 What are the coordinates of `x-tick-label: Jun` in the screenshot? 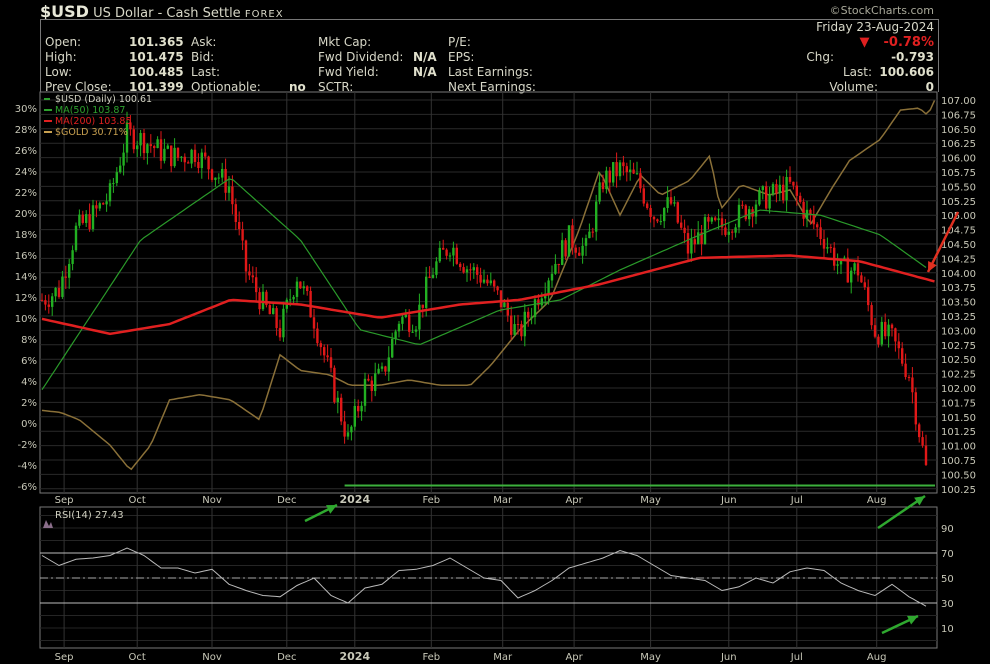 It's located at (728, 500).